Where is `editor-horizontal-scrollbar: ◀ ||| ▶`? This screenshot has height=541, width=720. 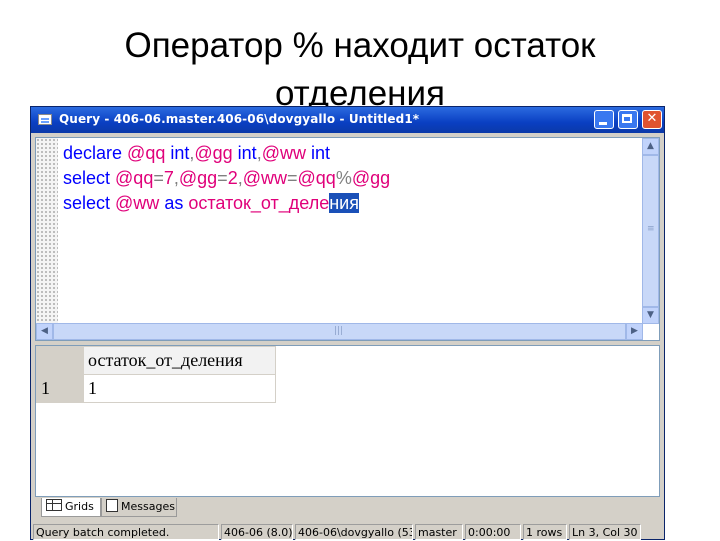
editor-horizontal-scrollbar: ◀ ||| ▶ is located at coordinates (339, 331).